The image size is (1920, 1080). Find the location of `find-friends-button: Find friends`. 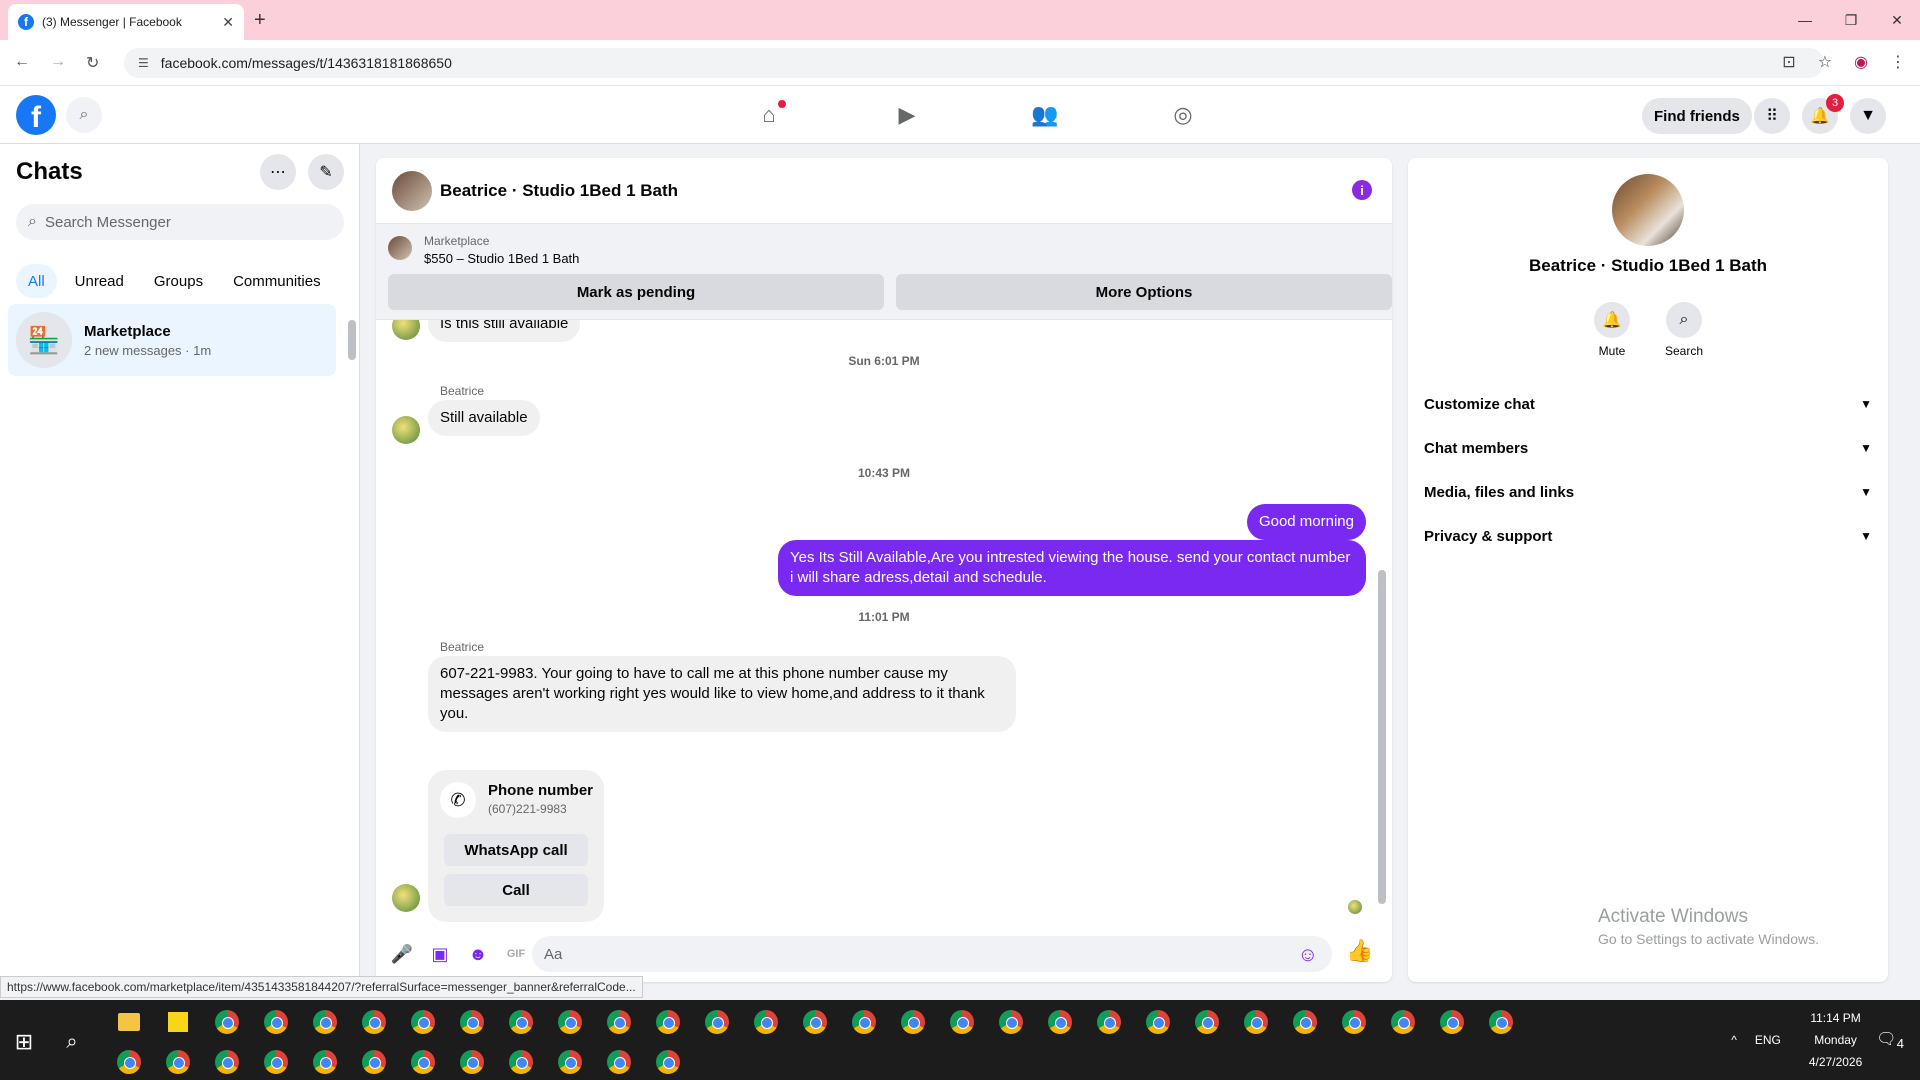

find-friends-button: Find friends is located at coordinates (1697, 116).